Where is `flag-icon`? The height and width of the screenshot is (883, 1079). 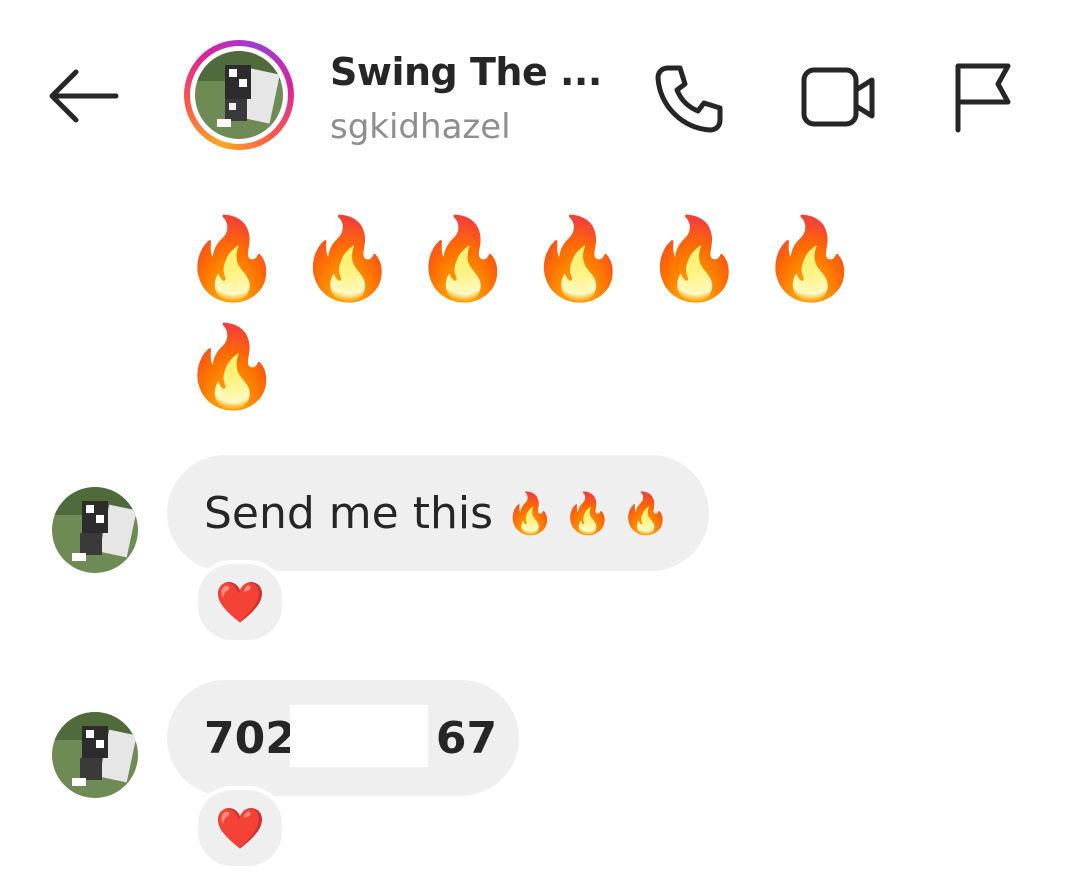
flag-icon is located at coordinates (983, 98).